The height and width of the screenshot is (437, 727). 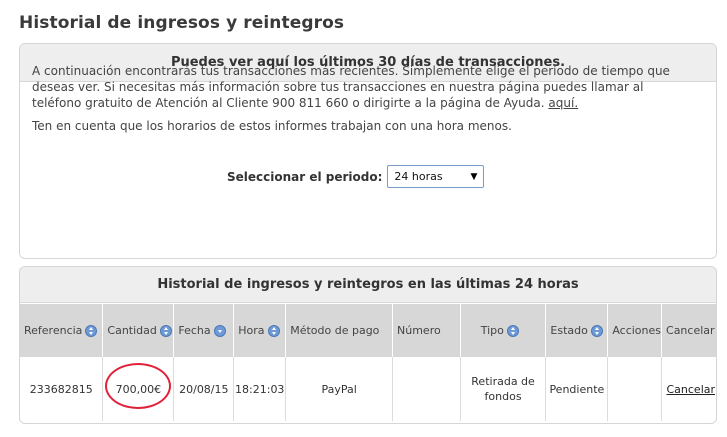 I want to click on column-header-referencia: Referencia, so click(x=62, y=330).